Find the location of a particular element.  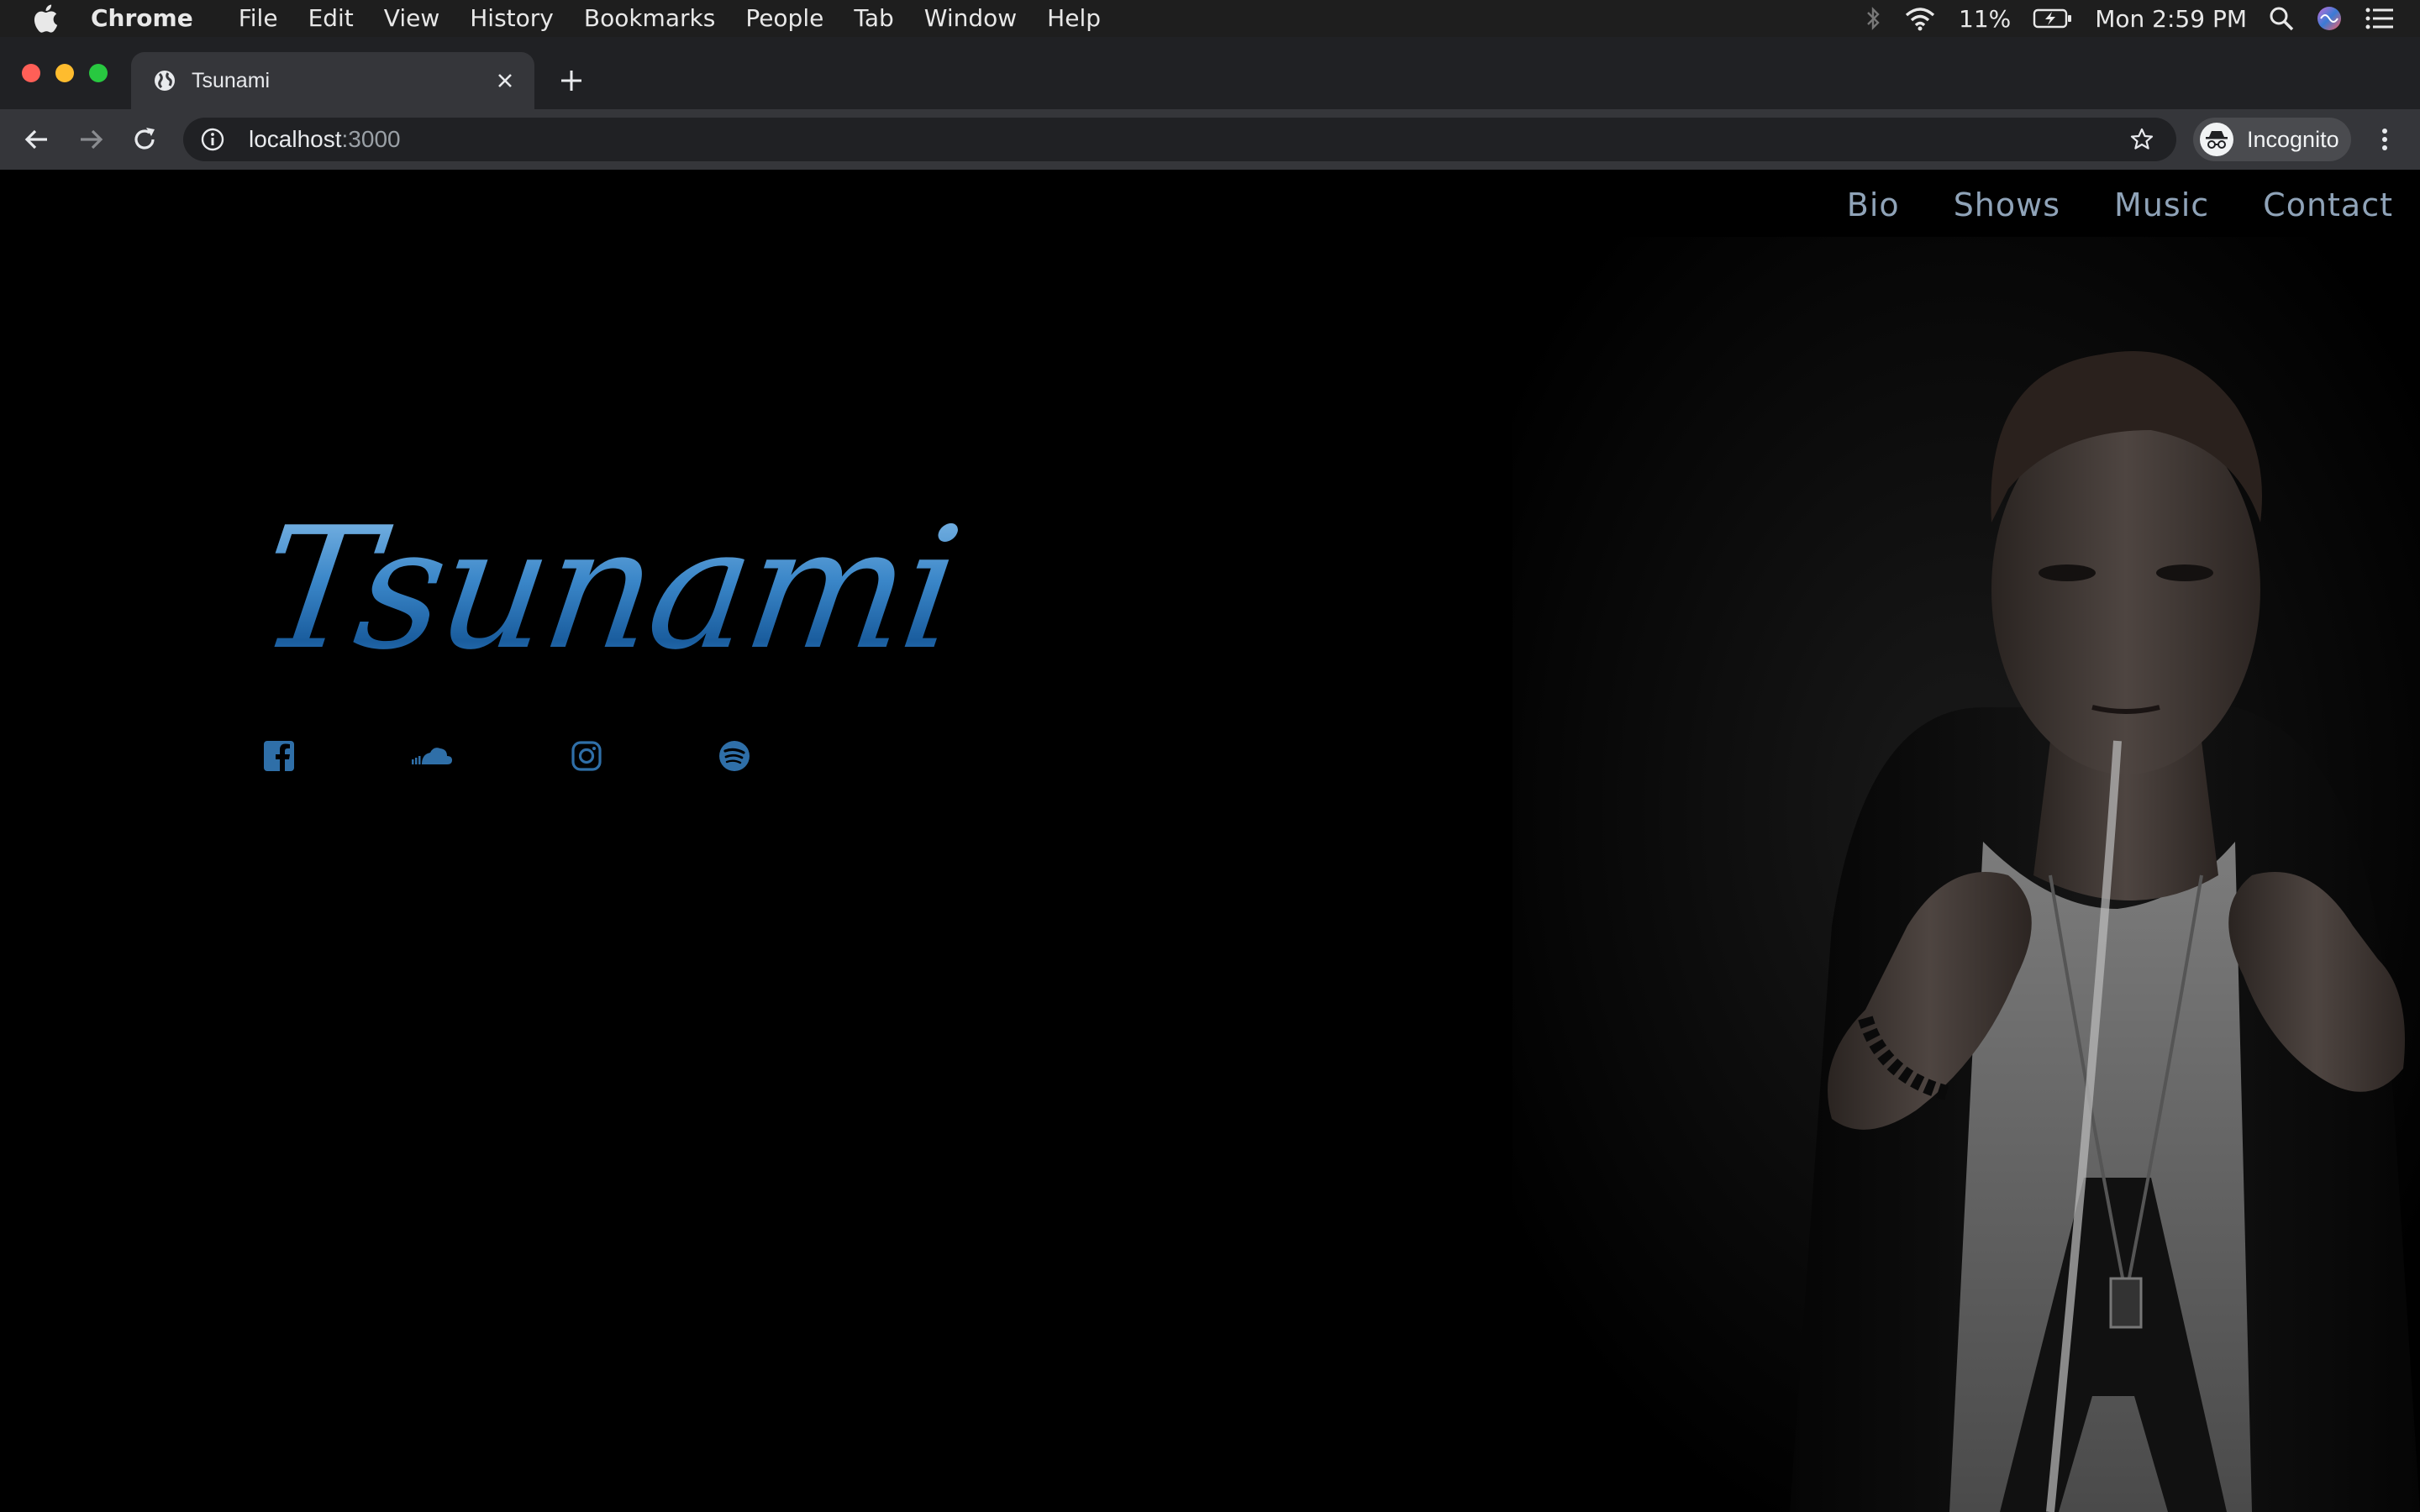

menubar-clock: Mon 2:59 PM is located at coordinates (2171, 19).